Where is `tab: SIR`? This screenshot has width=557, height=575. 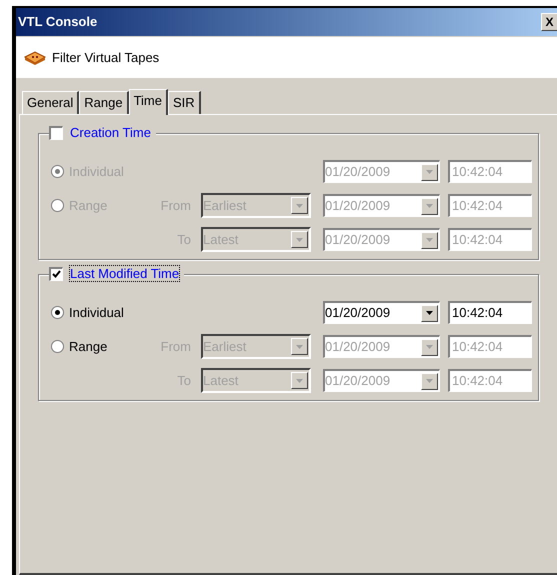 tab: SIR is located at coordinates (184, 102).